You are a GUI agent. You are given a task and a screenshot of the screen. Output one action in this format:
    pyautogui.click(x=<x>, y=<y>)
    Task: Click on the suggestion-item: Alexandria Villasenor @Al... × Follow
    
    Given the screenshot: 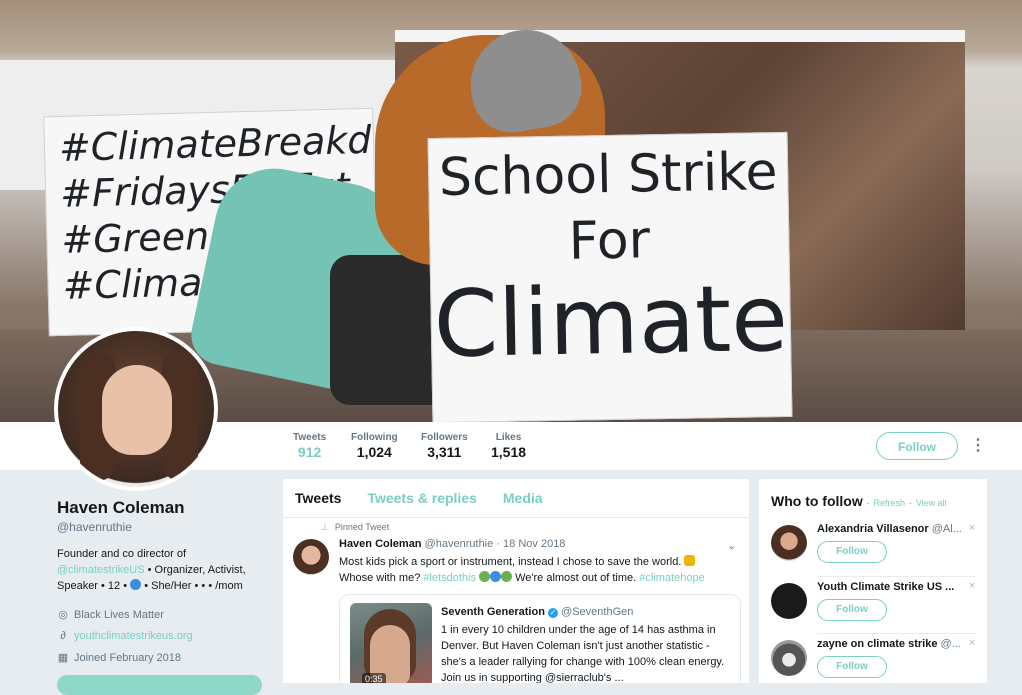 What is the action you would take?
    pyautogui.click(x=873, y=549)
    